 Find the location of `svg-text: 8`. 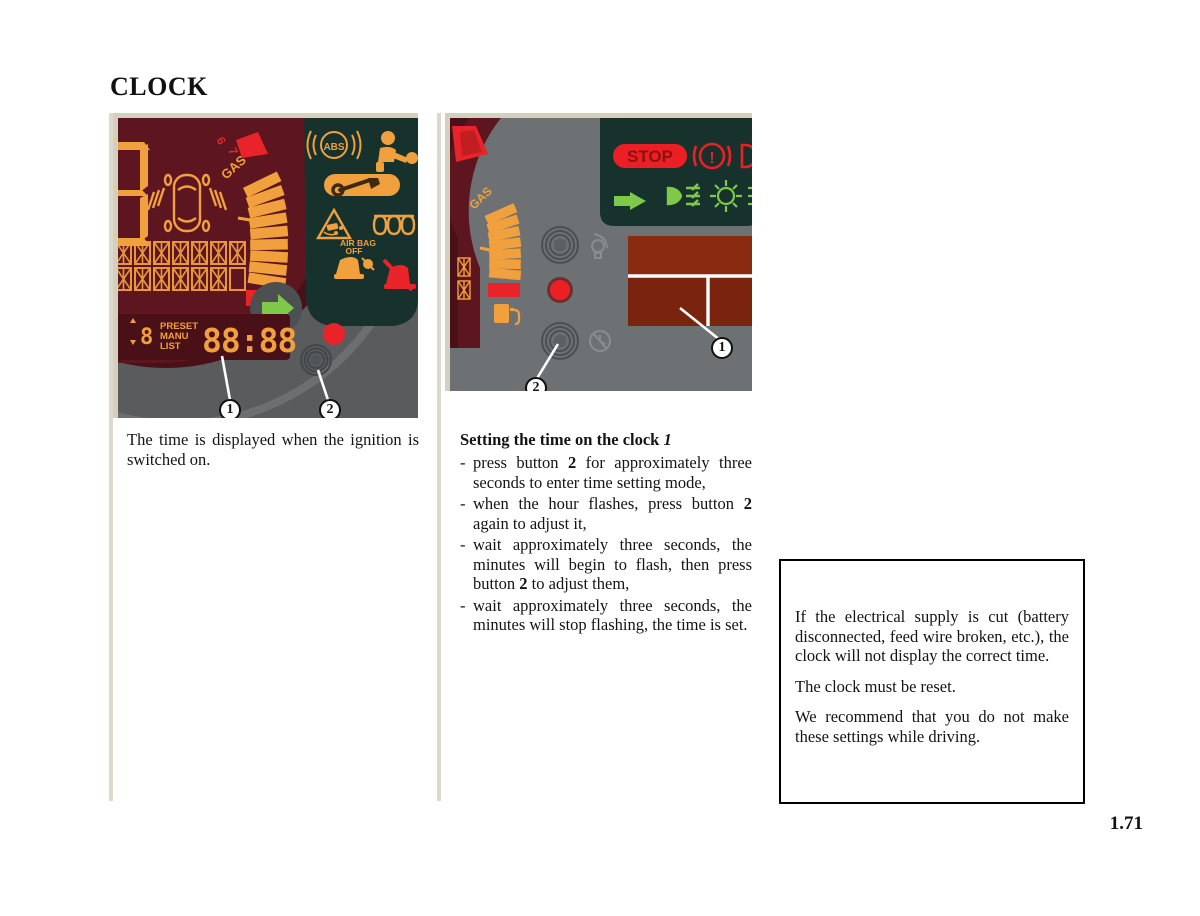

svg-text: 8 is located at coordinates (146, 337).